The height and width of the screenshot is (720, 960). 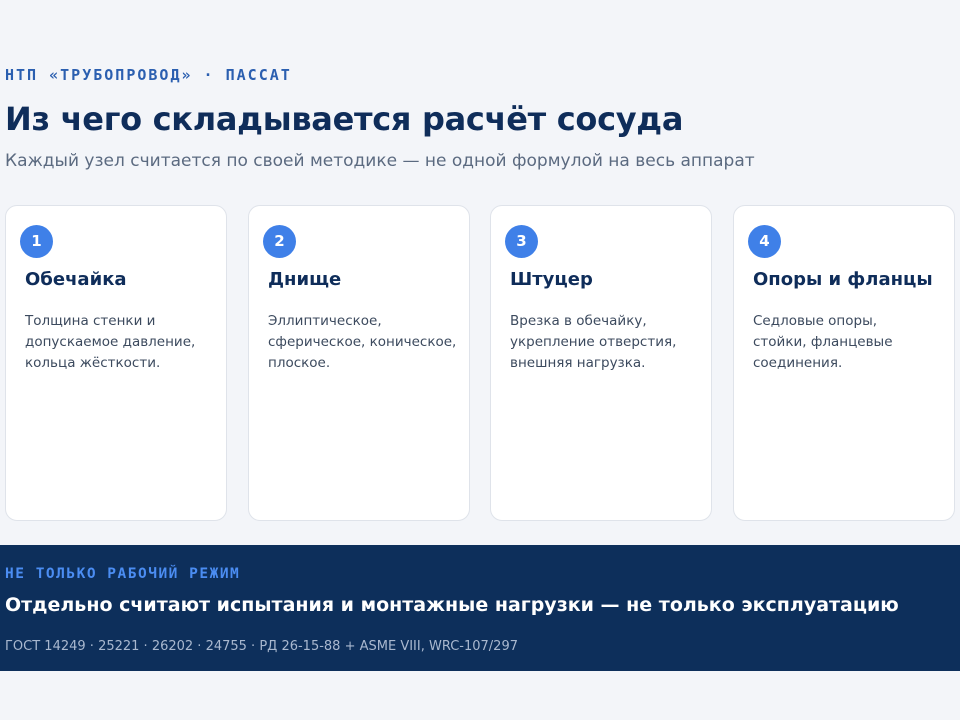 I want to click on card-description-line: соединения., so click(x=798, y=363).